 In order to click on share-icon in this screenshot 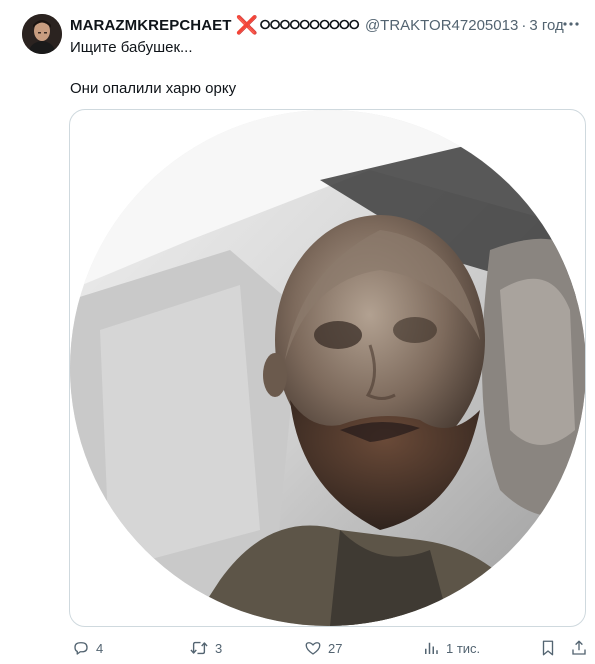, I will do `click(579, 647)`.